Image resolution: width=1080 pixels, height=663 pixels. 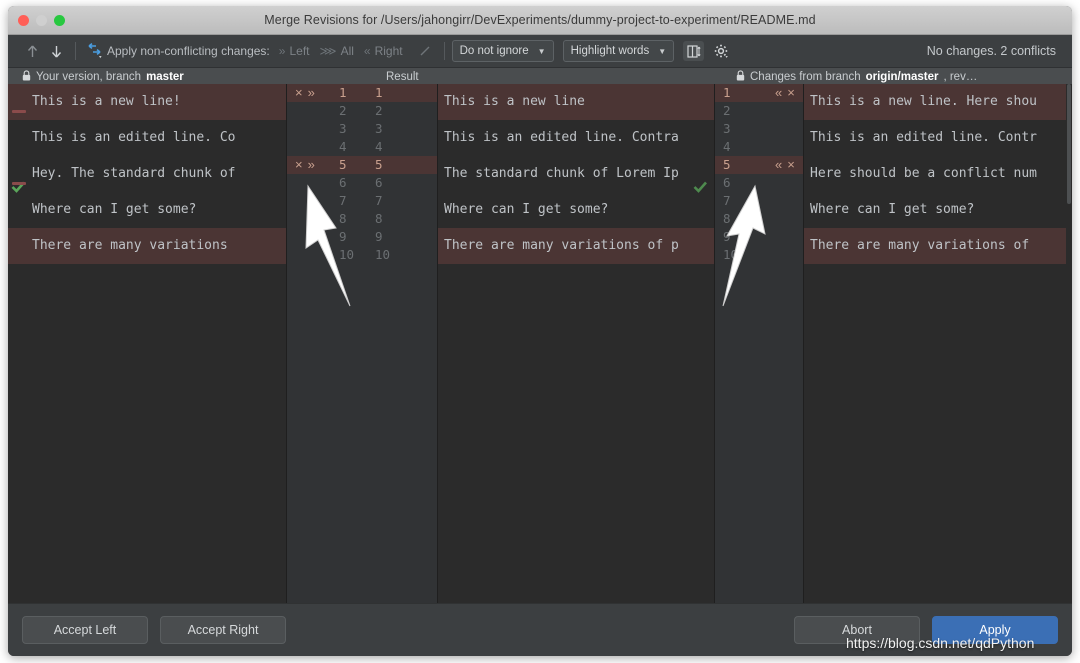 What do you see at coordinates (991, 51) in the screenshot?
I see `merge-status-text: No changes. 2 conflicts` at bounding box center [991, 51].